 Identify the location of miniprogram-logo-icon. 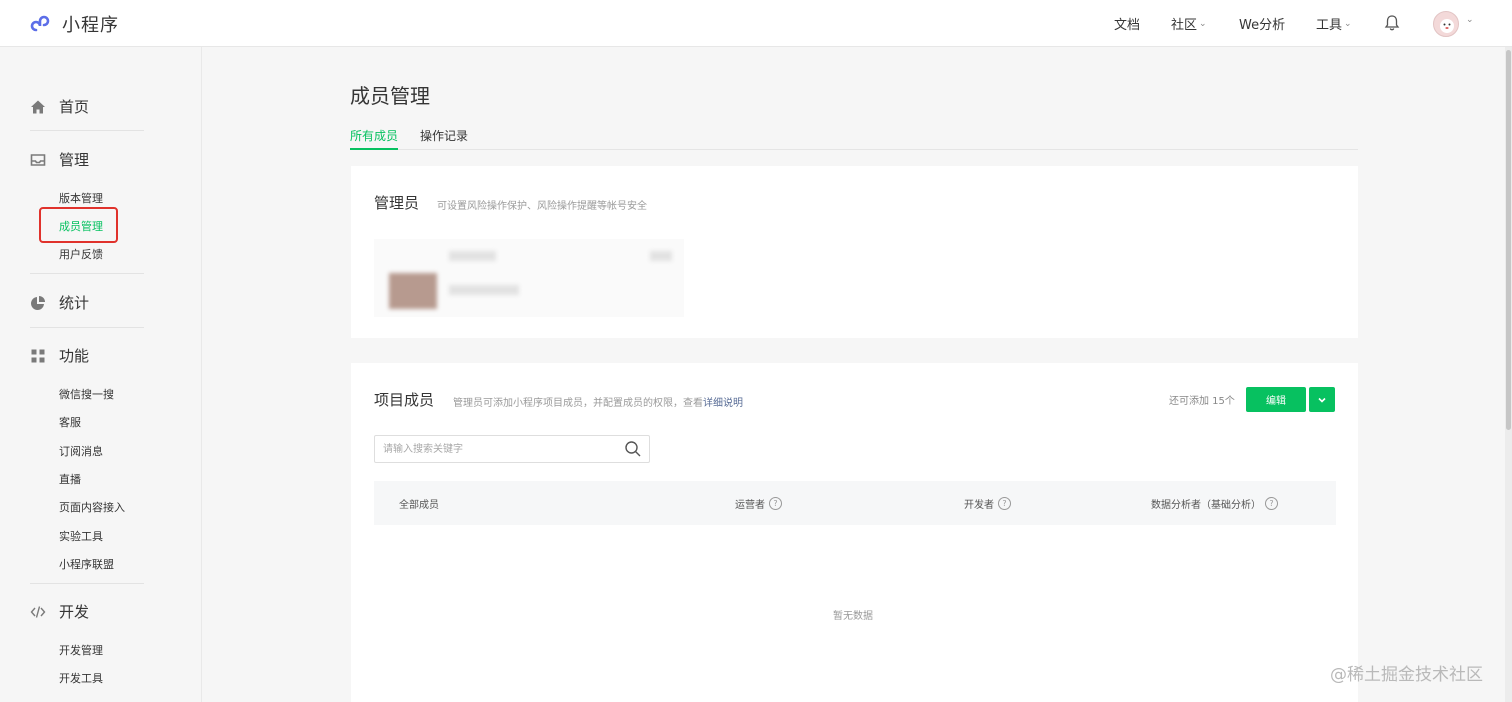
(40, 23).